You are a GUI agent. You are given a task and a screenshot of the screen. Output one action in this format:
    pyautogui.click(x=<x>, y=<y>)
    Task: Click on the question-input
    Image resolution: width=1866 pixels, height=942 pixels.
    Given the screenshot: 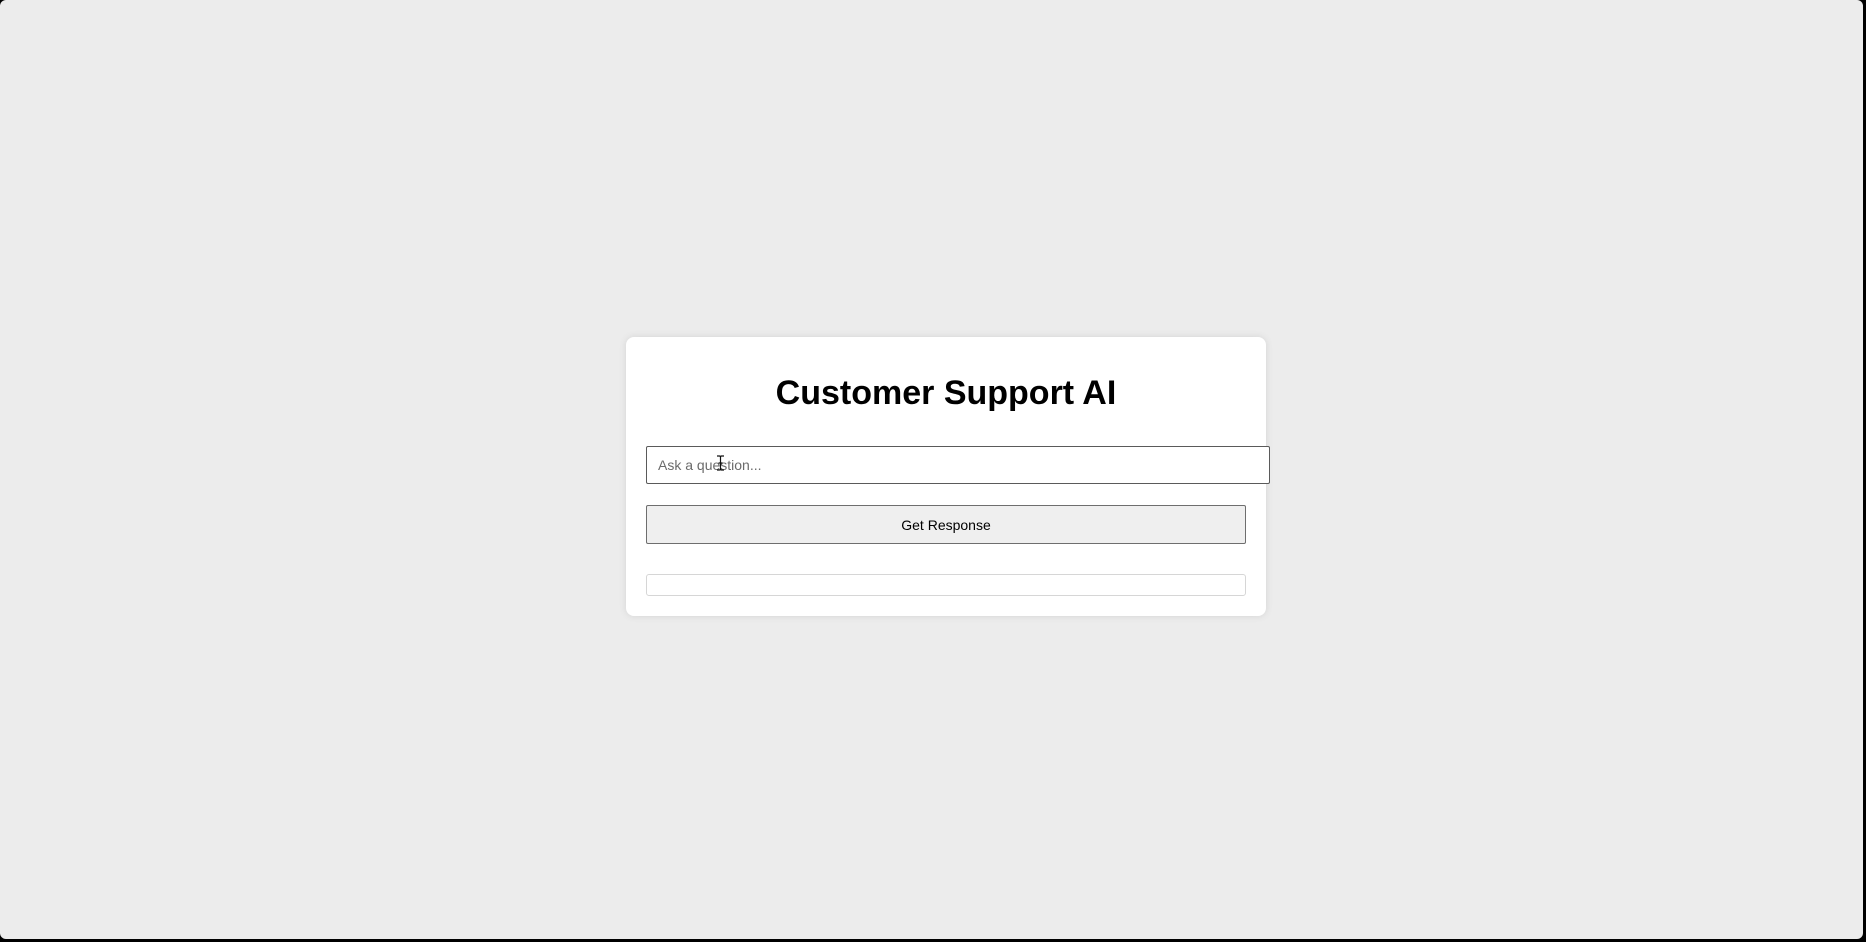 What is the action you would take?
    pyautogui.click(x=958, y=465)
    